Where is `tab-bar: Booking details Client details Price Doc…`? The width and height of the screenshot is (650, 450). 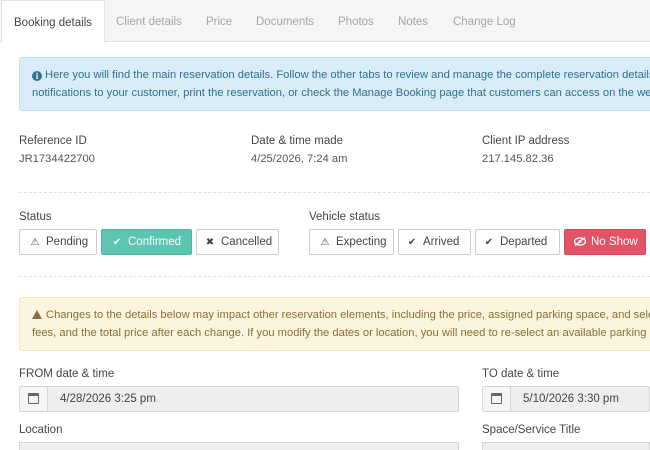
tab-bar: Booking details Client details Price Doc… is located at coordinates (325, 21).